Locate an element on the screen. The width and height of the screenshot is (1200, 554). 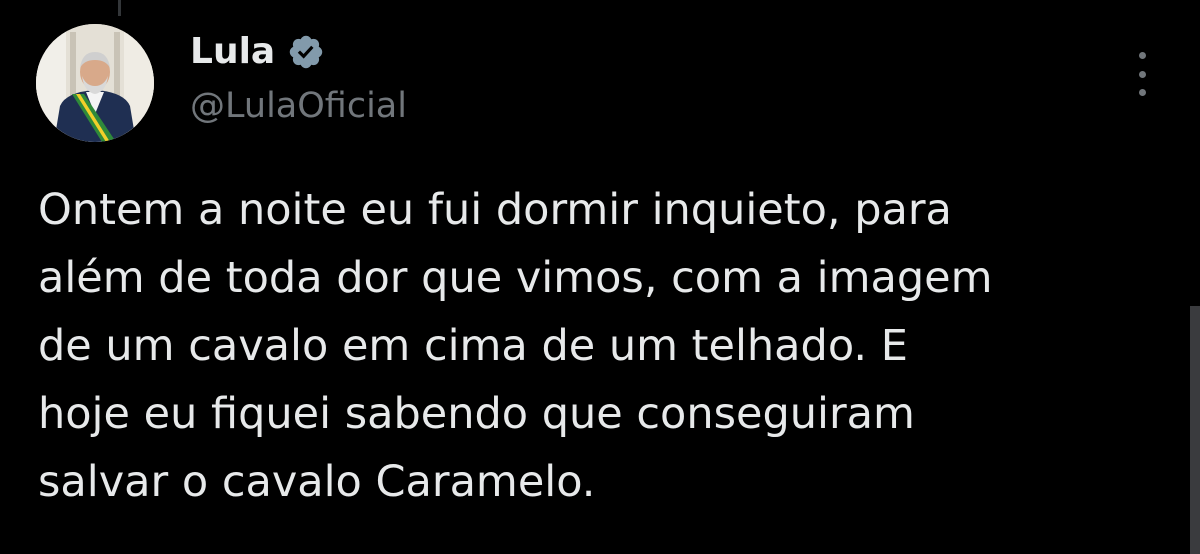
author-handle: @LulaOficial is located at coordinates (298, 106).